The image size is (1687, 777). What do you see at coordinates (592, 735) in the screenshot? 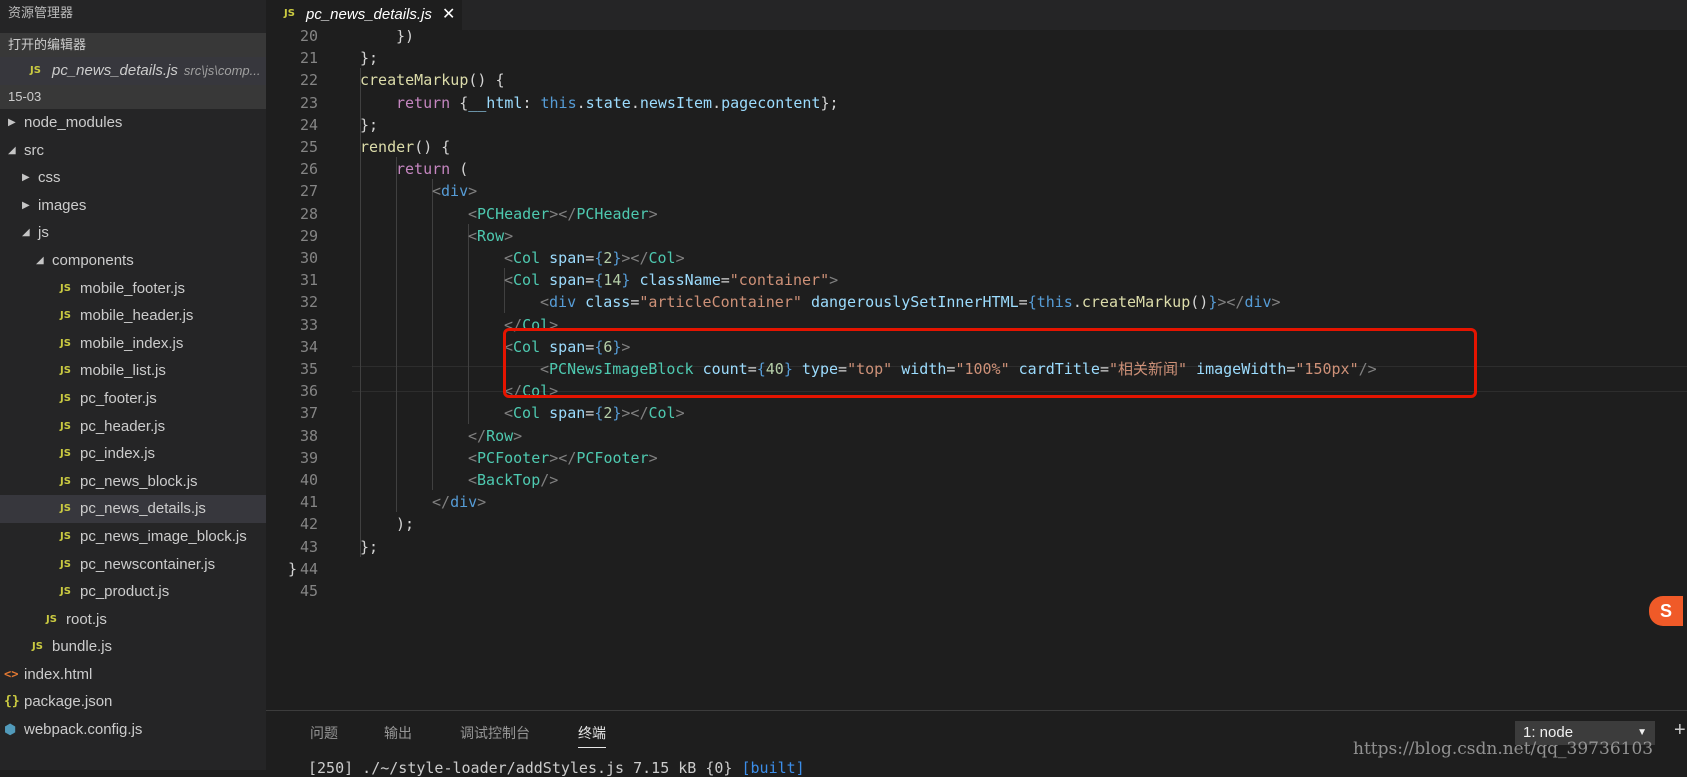
I see `tab-terminal: 终端` at bounding box center [592, 735].